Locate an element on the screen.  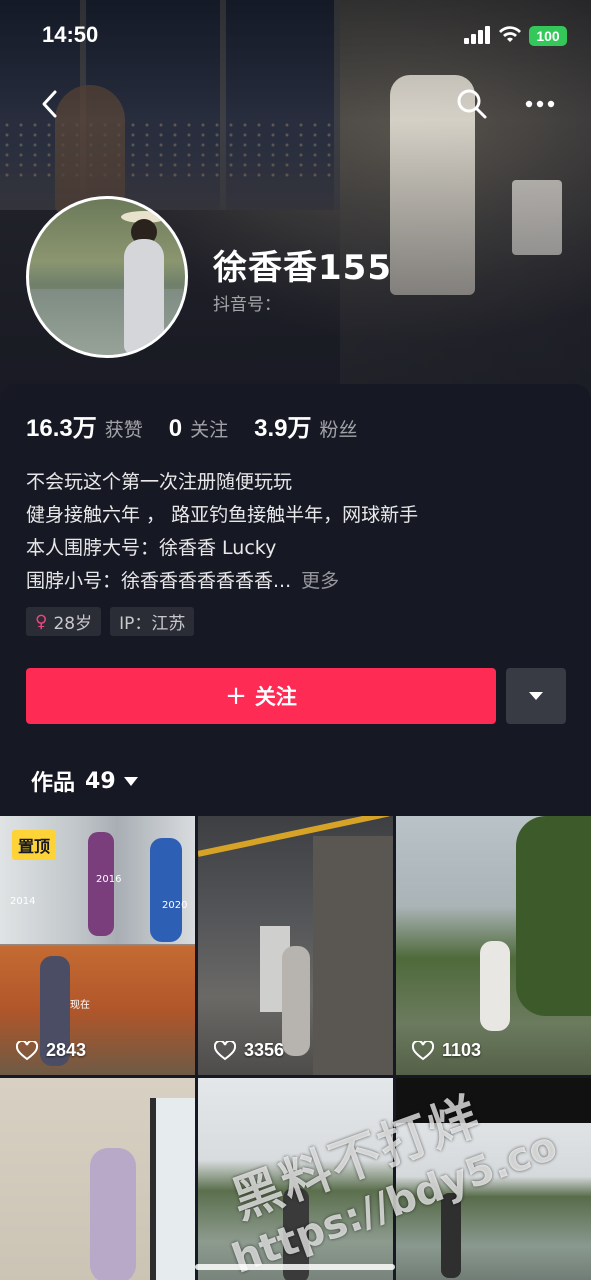
chevron-left-icon is located at coordinates (49, 104).